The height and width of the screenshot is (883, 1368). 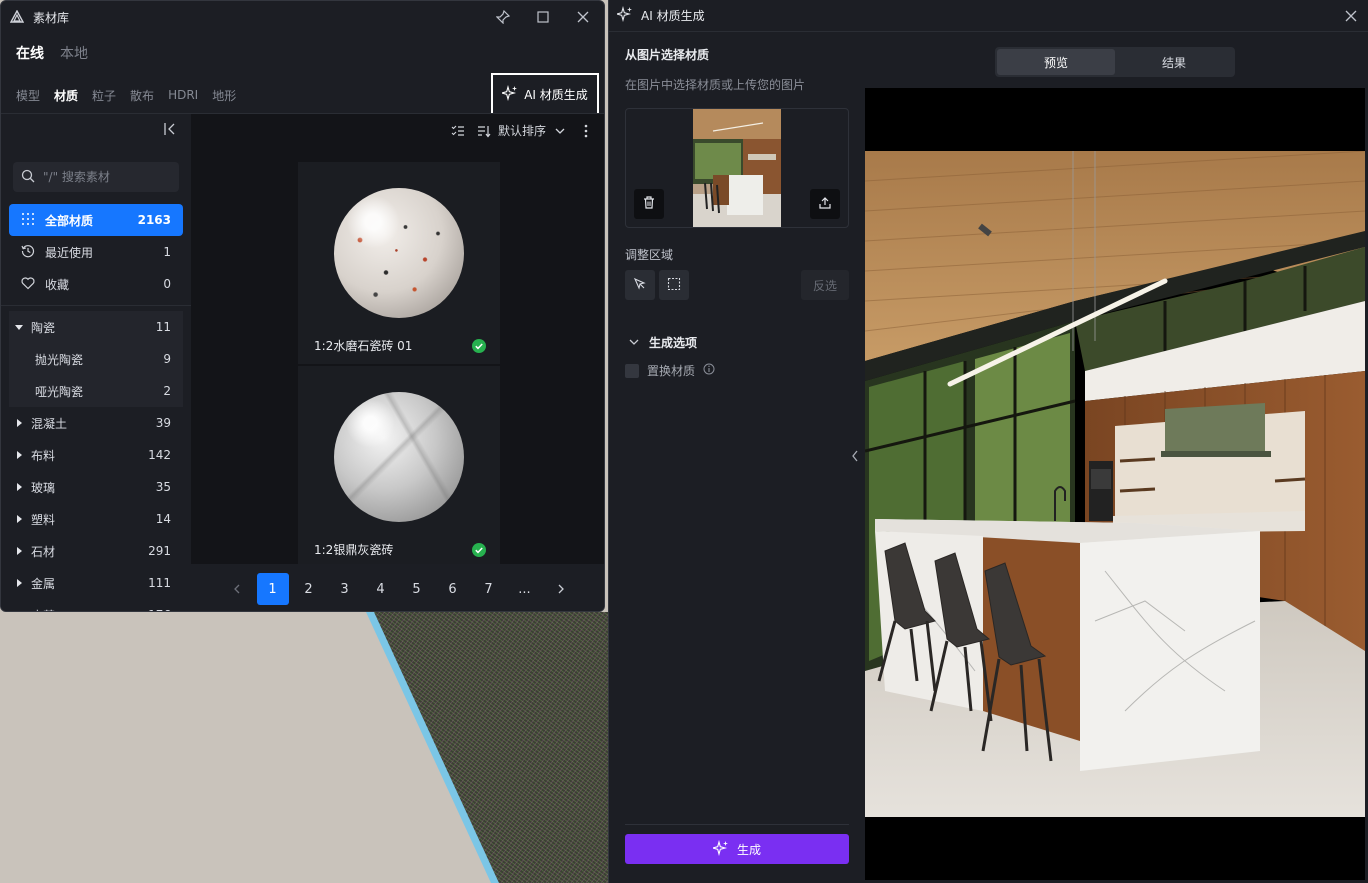 What do you see at coordinates (479, 346) in the screenshot?
I see `downloaded-check-icon` at bounding box center [479, 346].